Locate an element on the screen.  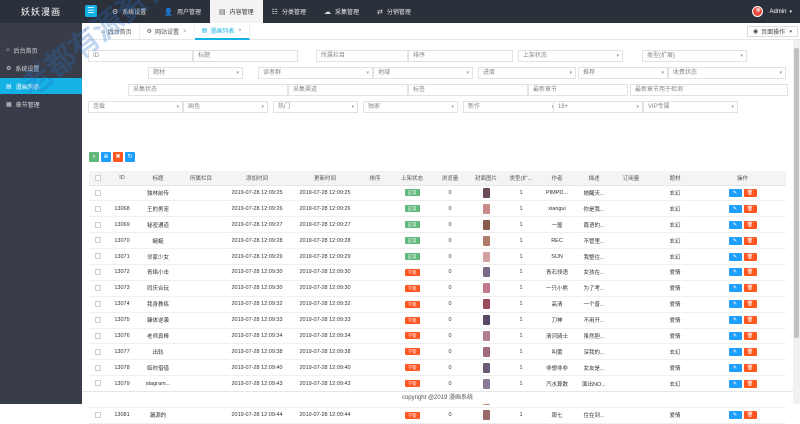
add-icon: ⊕ is located at coordinates (106, 157).